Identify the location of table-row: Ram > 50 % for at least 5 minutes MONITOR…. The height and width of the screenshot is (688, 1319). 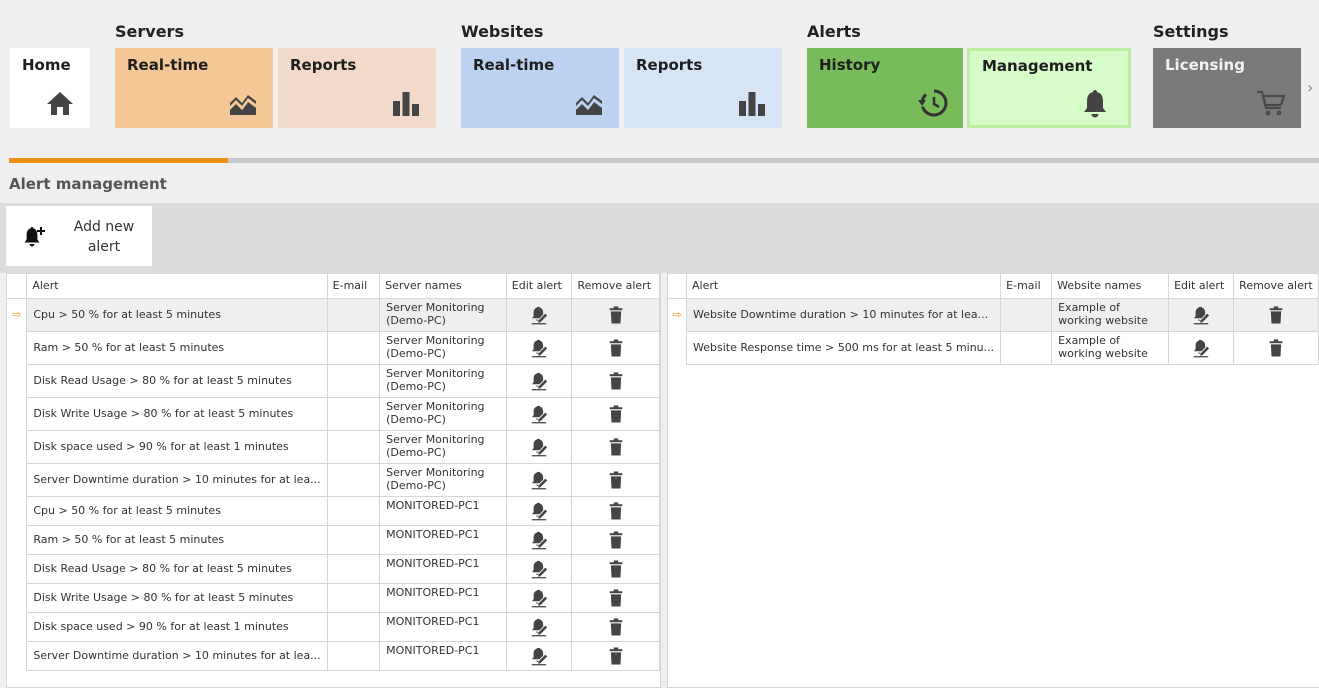
(333, 540).